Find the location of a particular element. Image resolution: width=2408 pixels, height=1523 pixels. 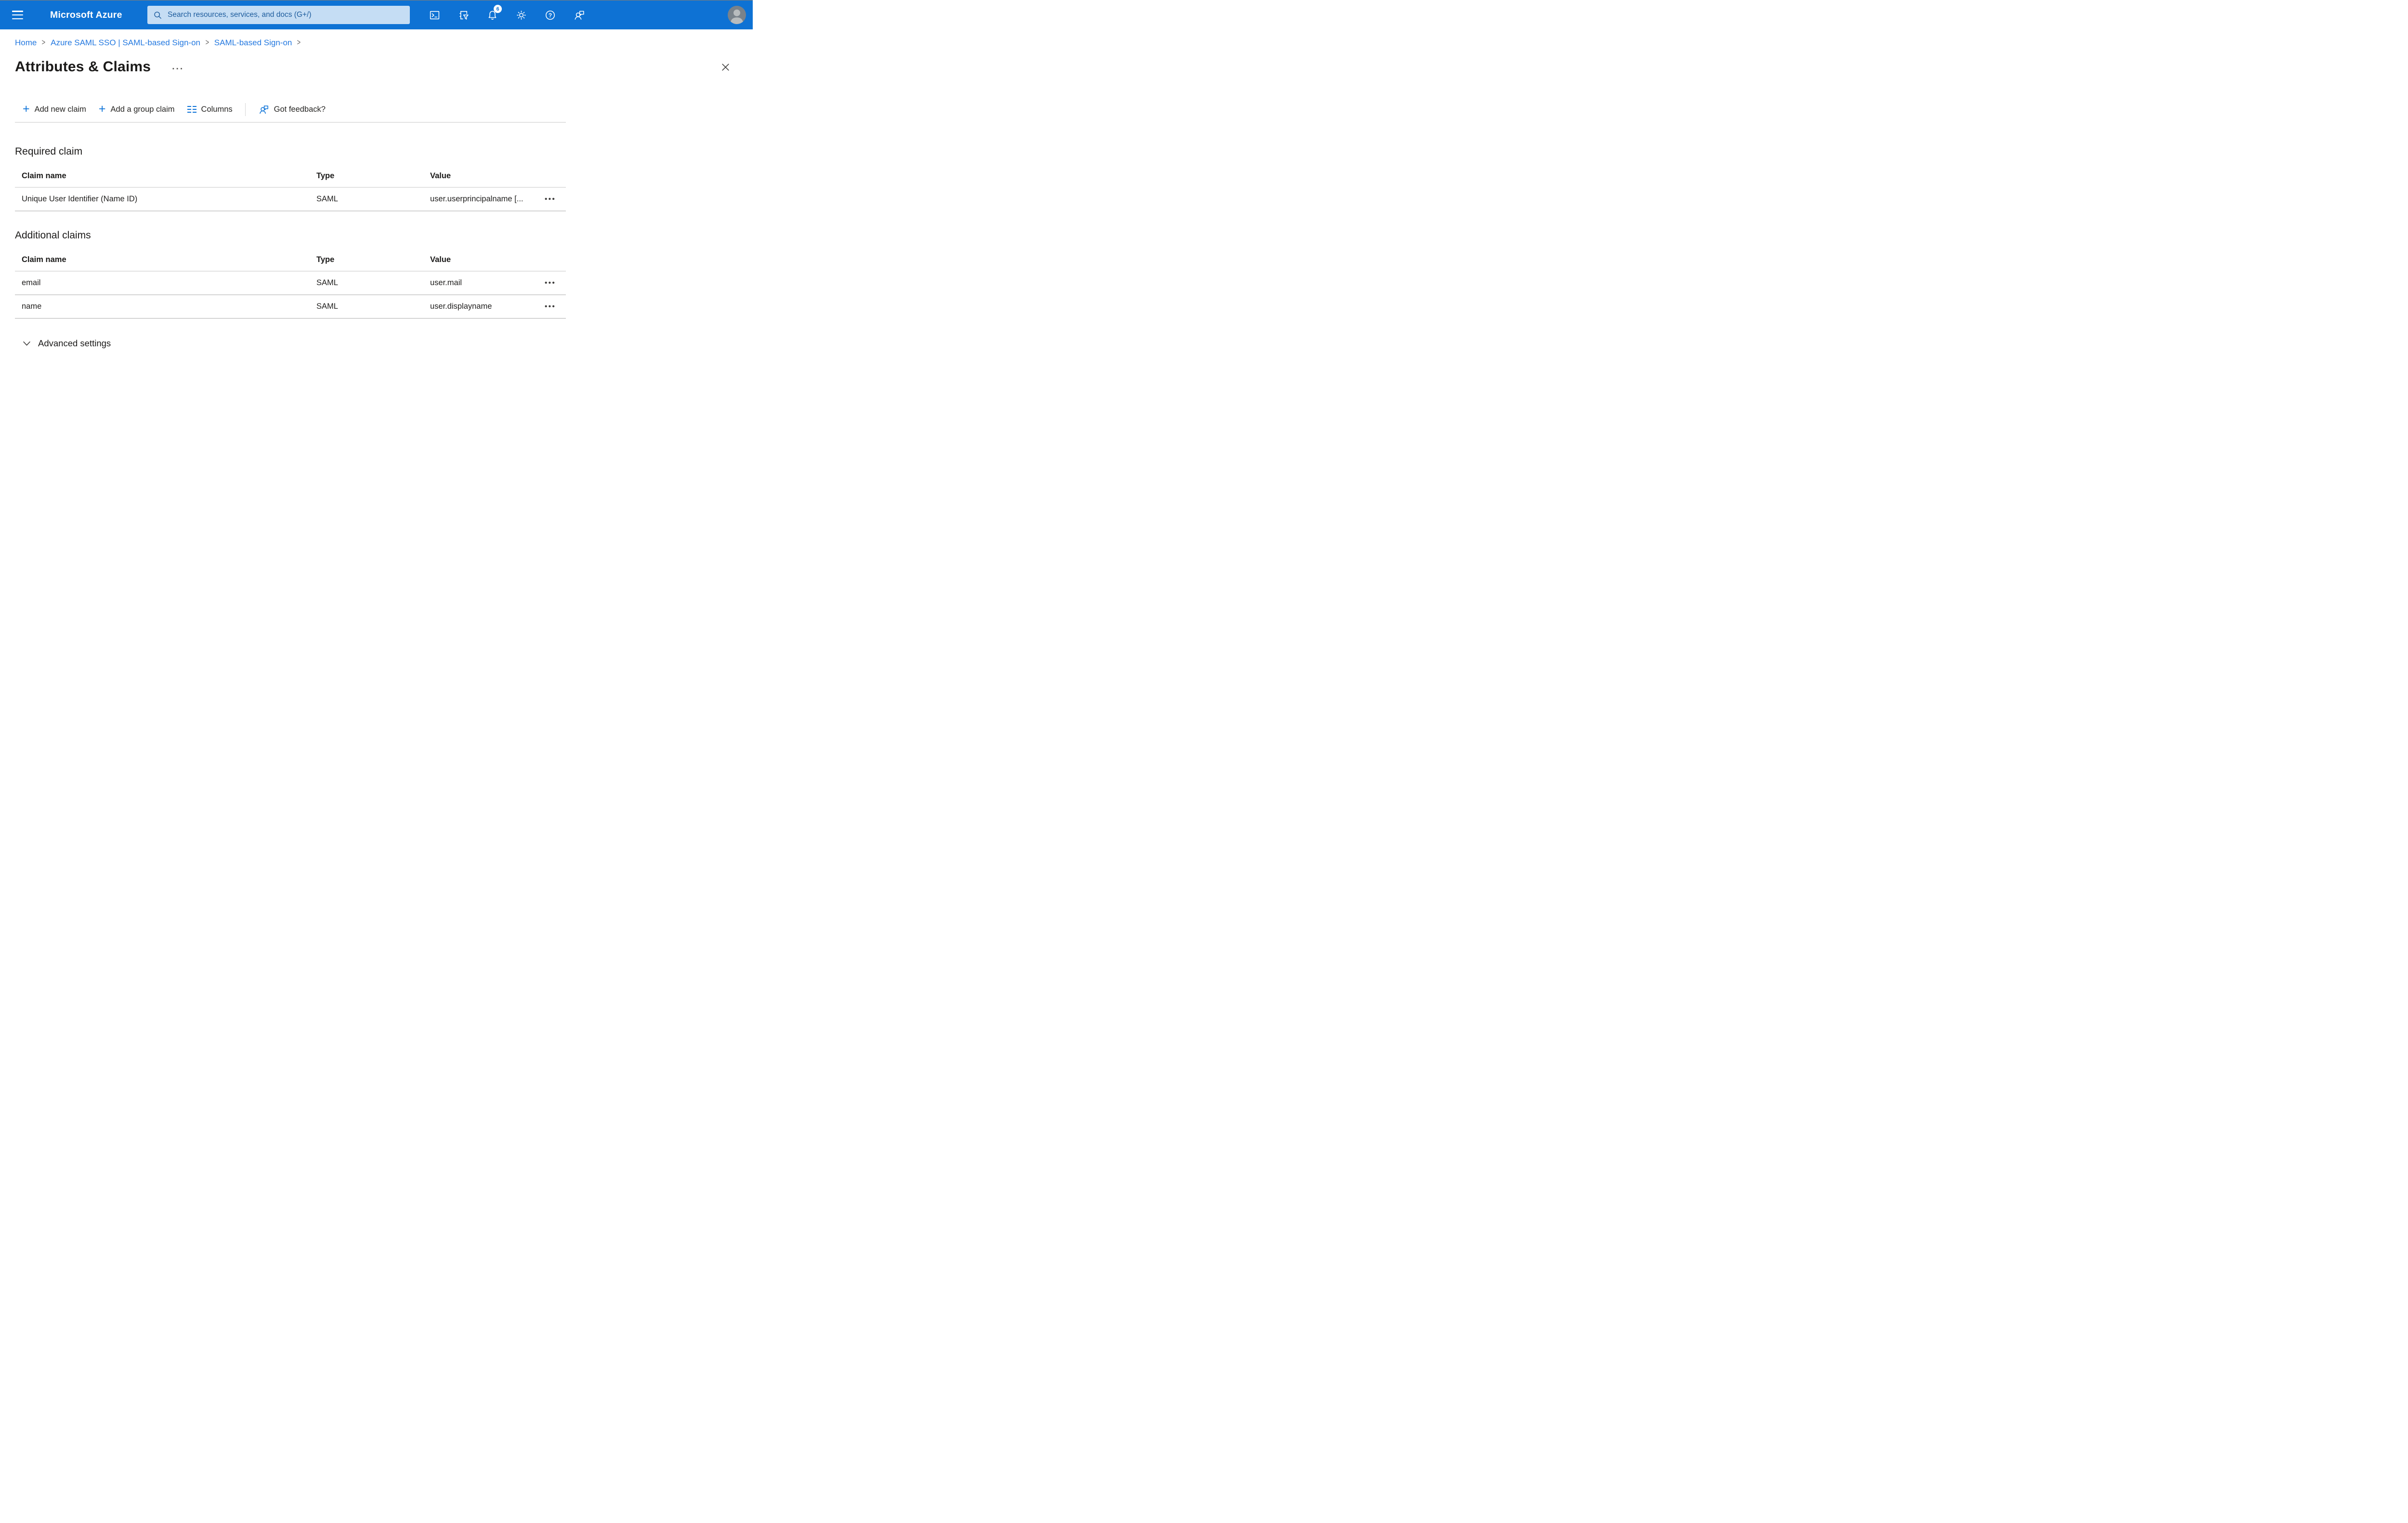

advanced-settings-label: Advanced settings is located at coordinates (74, 343).